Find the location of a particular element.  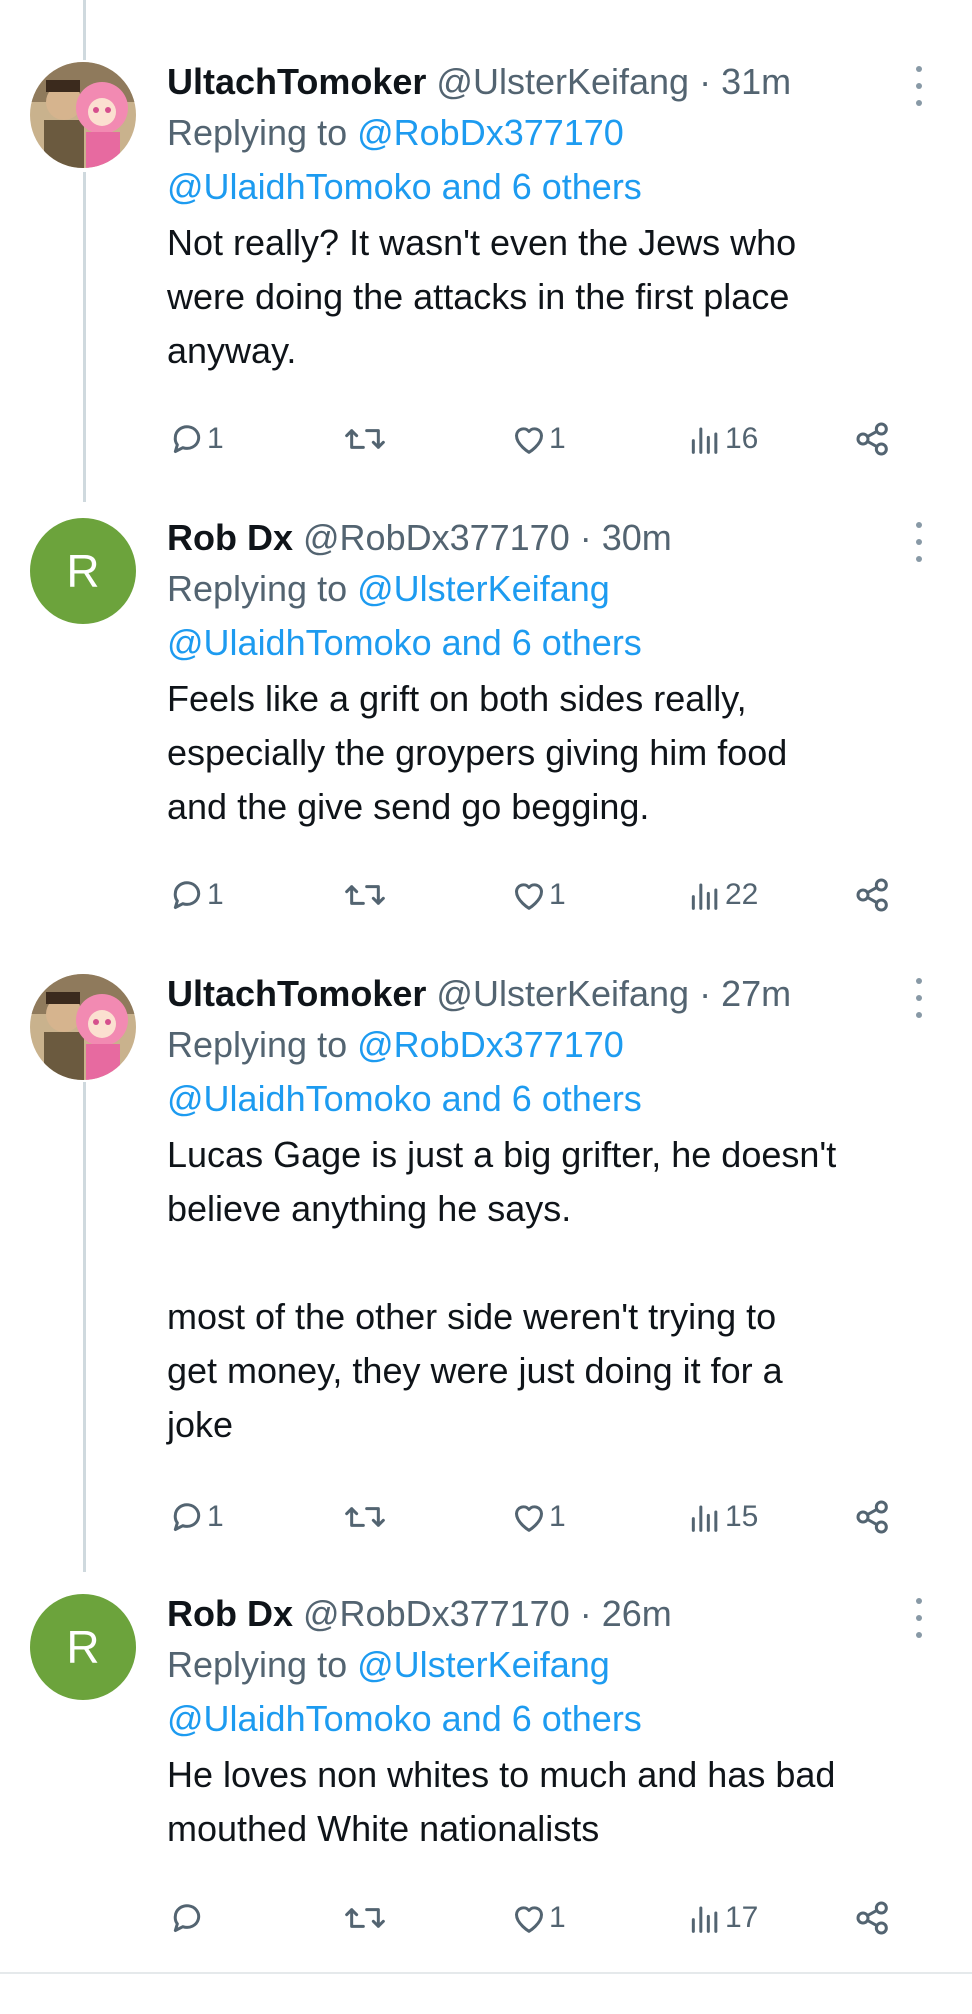

view-count: 17 is located at coordinates (742, 1917).